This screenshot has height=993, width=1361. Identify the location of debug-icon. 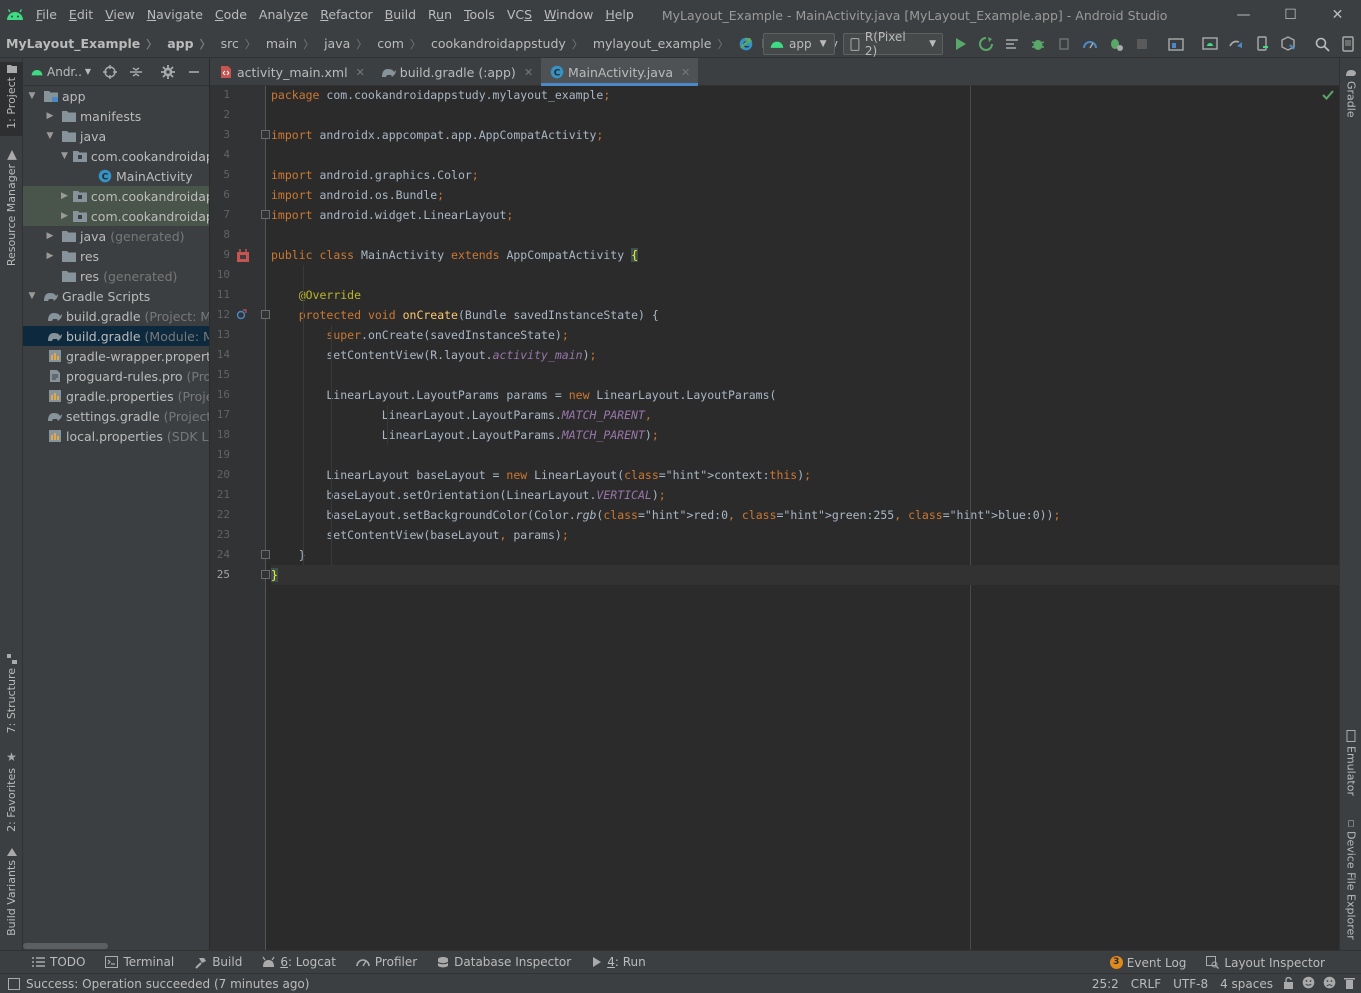
(1038, 44).